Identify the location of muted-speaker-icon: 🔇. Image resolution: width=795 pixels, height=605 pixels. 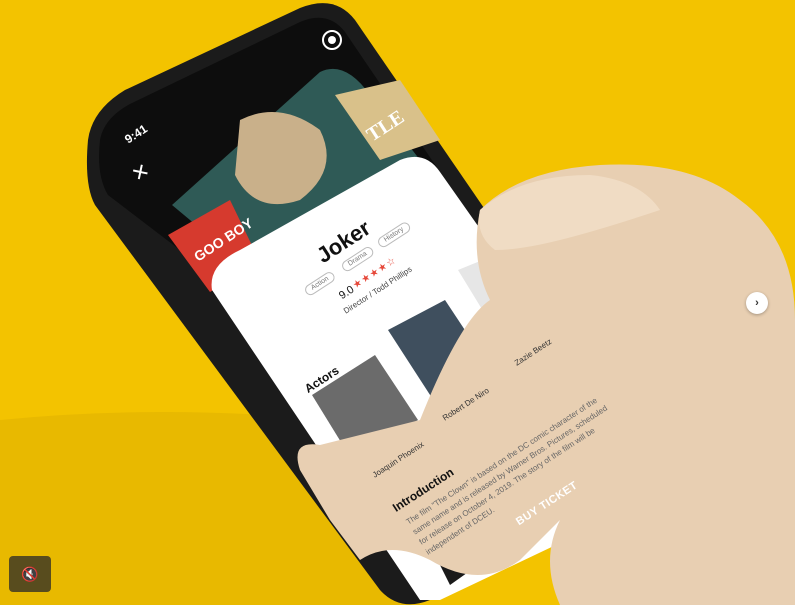
(30, 574).